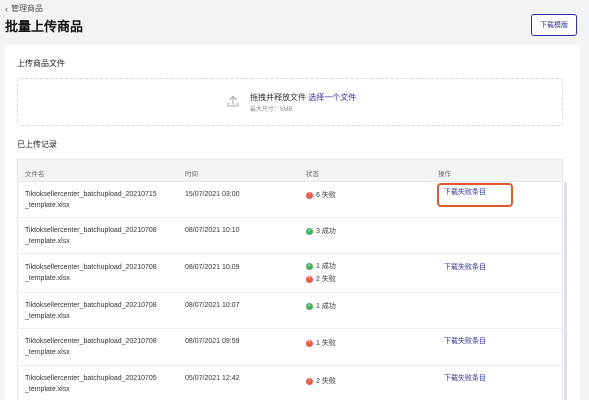  I want to click on file-drop-zone: 拖拽并释放文件 选择一个文件 最大尺寸：5MB, so click(290, 102).